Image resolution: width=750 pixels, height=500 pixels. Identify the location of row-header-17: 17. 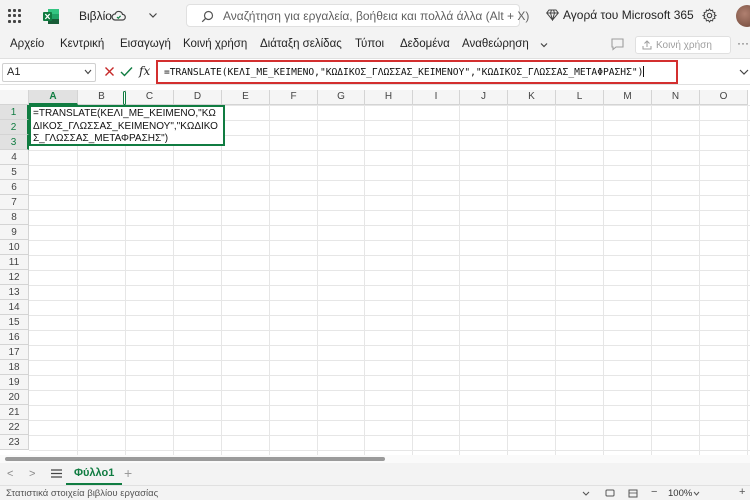
(14, 352).